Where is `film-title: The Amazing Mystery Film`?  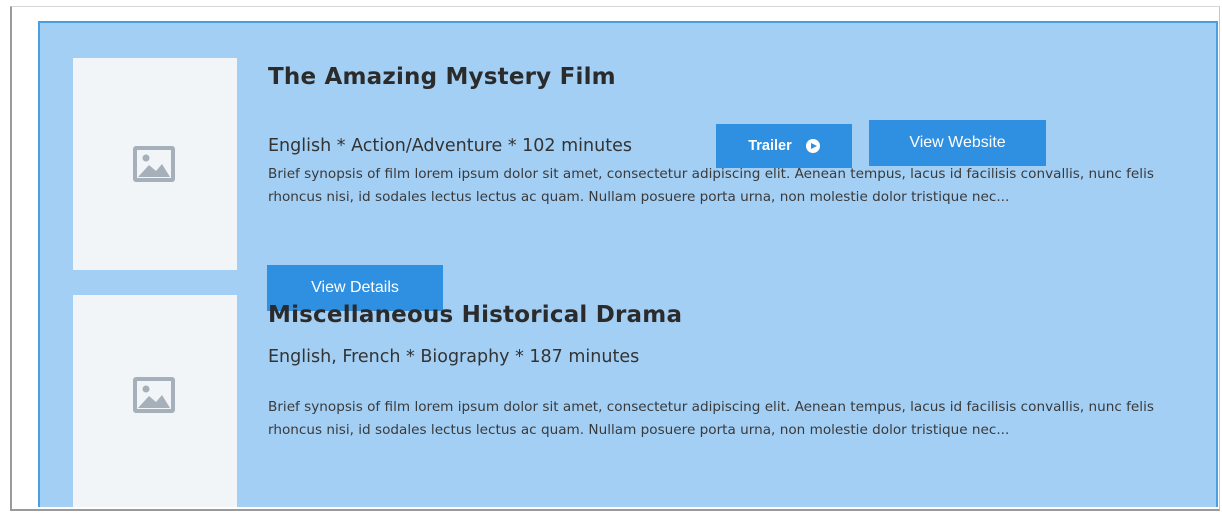
film-title: The Amazing Mystery Film is located at coordinates (442, 77).